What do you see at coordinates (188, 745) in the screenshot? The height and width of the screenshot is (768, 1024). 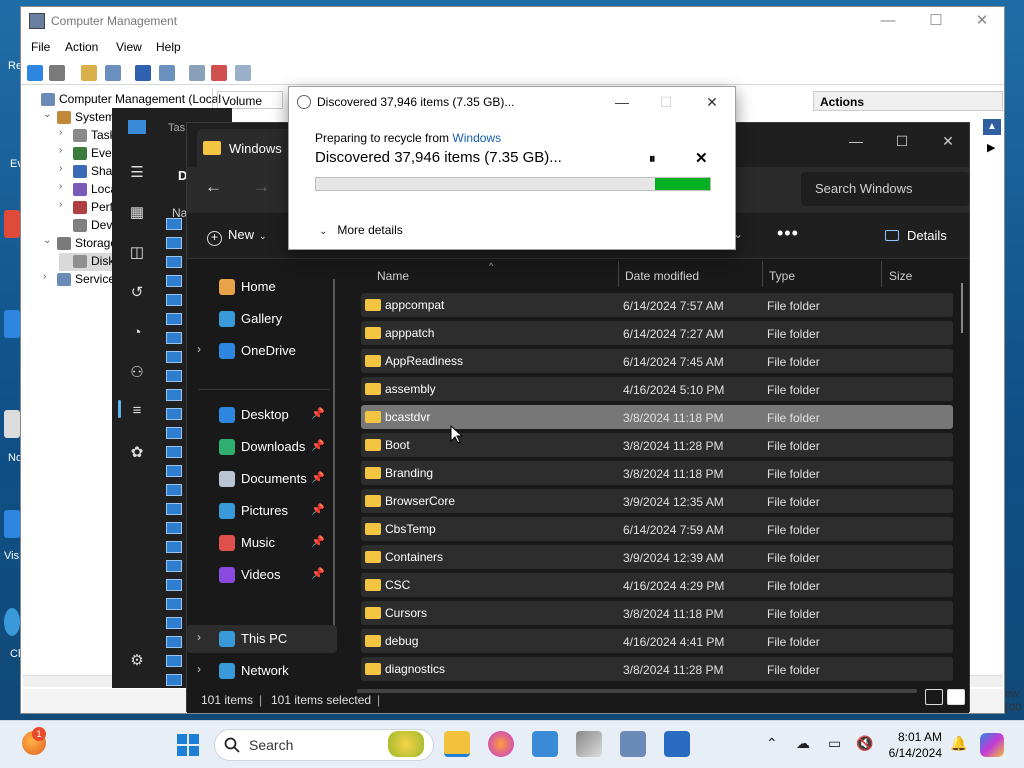 I see `start-button` at bounding box center [188, 745].